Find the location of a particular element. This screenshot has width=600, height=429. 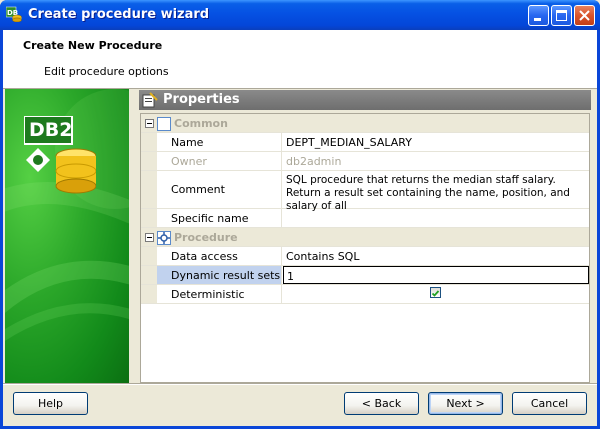

property-row-deterministic: Deterministic is located at coordinates (365, 294).